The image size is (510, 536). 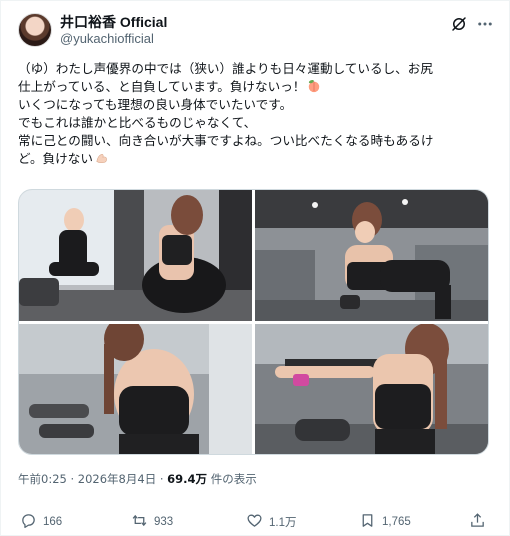 What do you see at coordinates (53, 522) in the screenshot?
I see `reply-count: 166` at bounding box center [53, 522].